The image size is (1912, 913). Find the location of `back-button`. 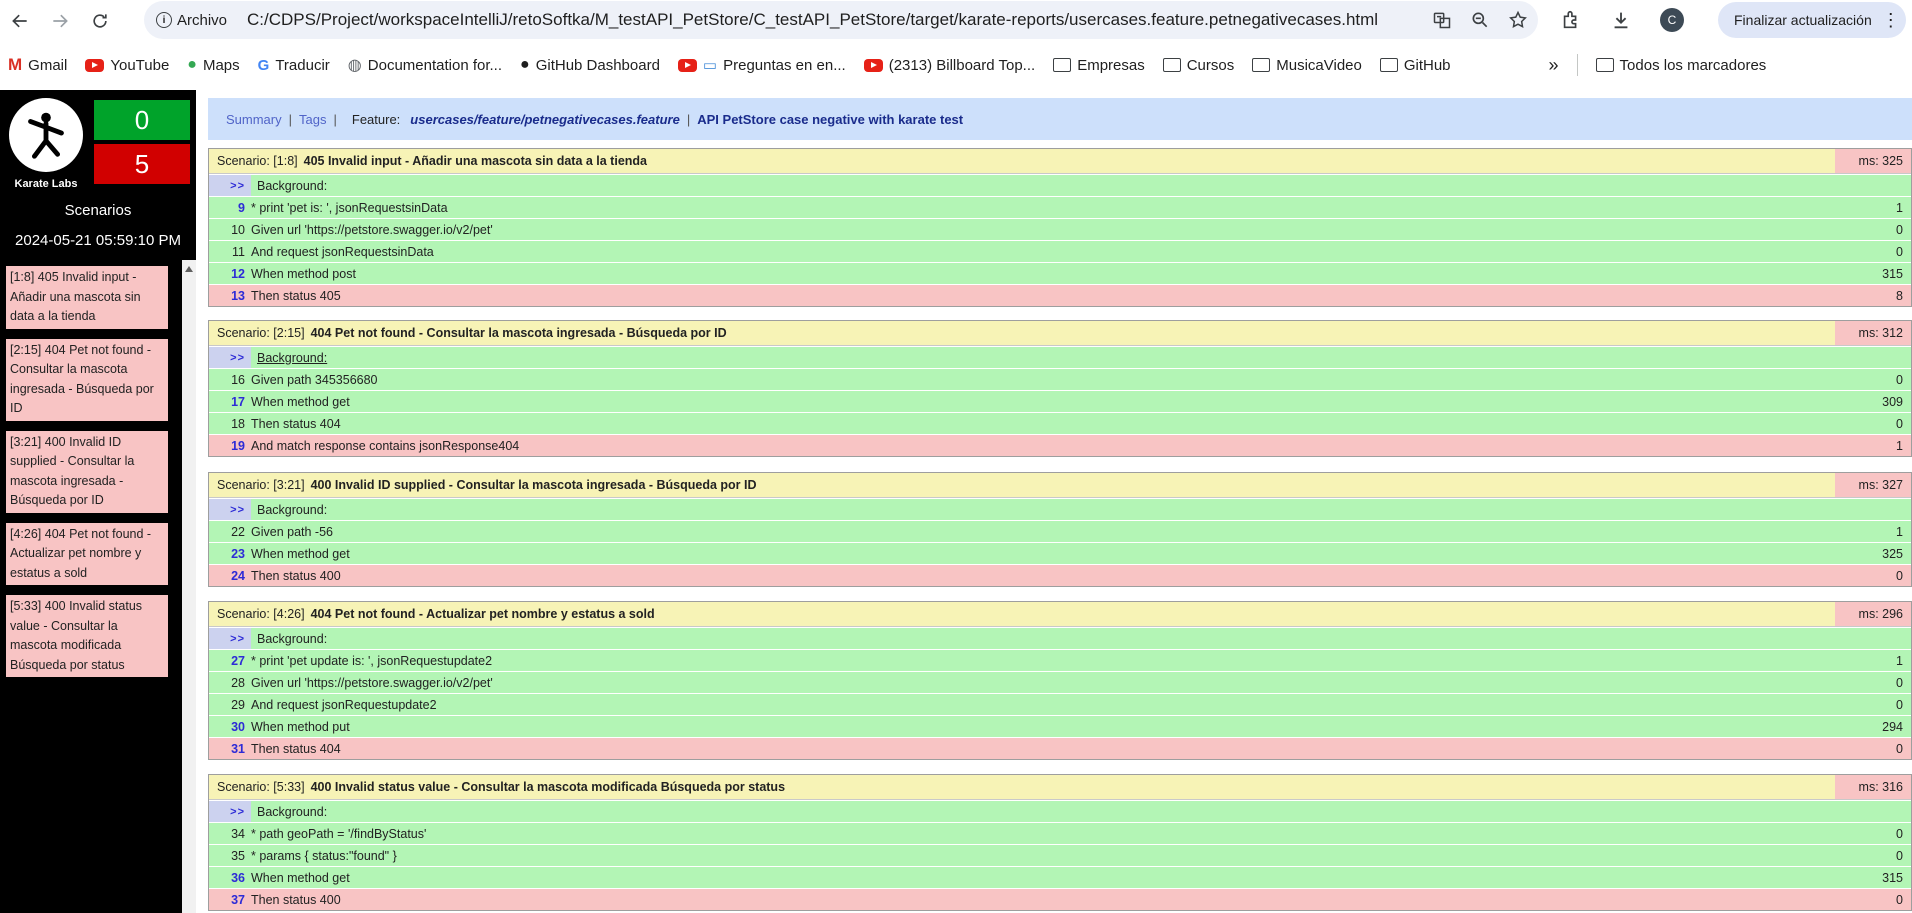

back-button is located at coordinates (20, 21).